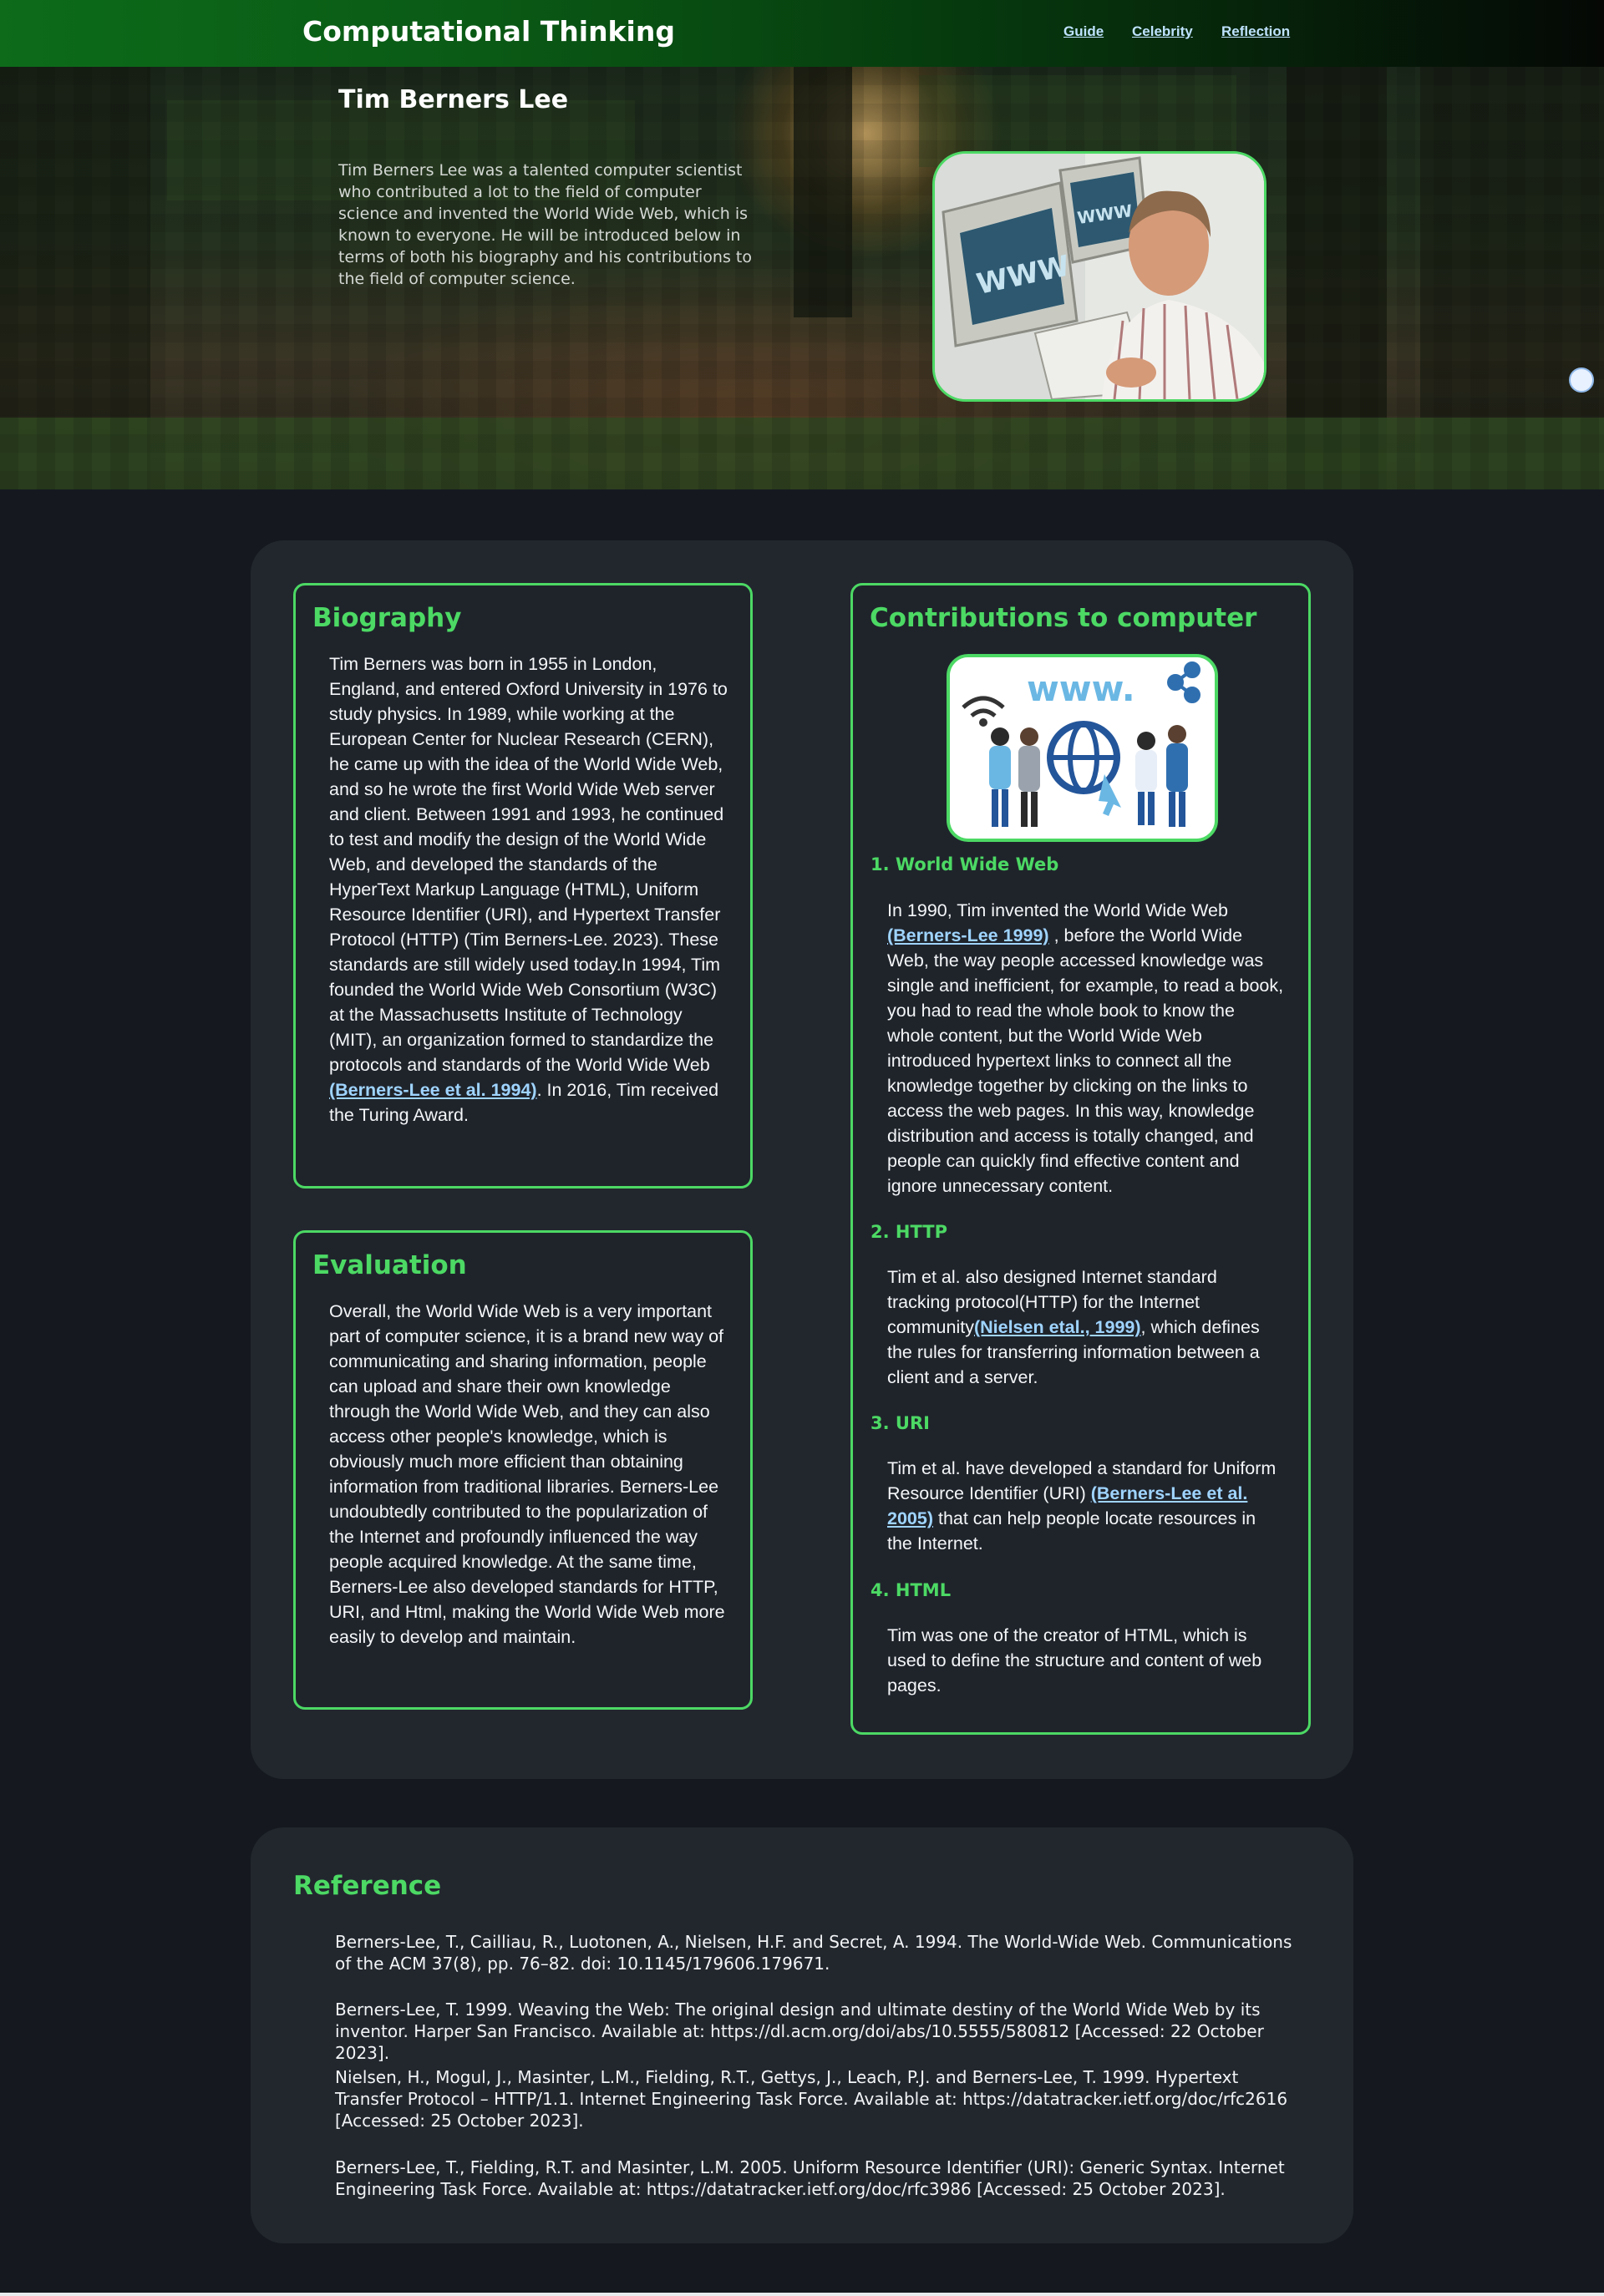 Image resolution: width=1604 pixels, height=2296 pixels. I want to click on portrait-illustration: WWW WWW, so click(1100, 276).